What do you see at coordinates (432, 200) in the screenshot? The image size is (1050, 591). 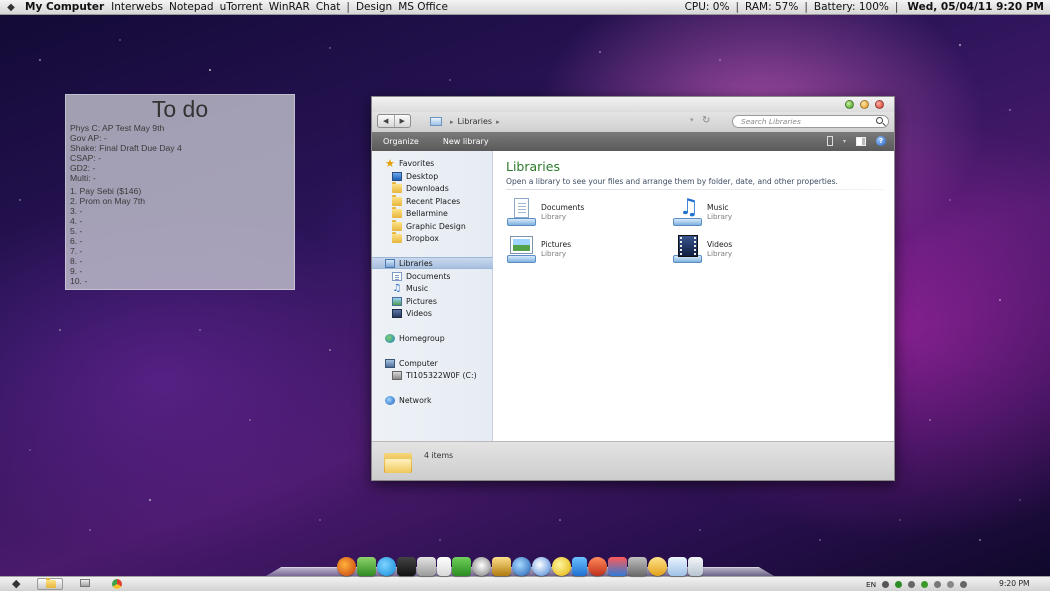 I see `nav-item-recent-places: Recent Places` at bounding box center [432, 200].